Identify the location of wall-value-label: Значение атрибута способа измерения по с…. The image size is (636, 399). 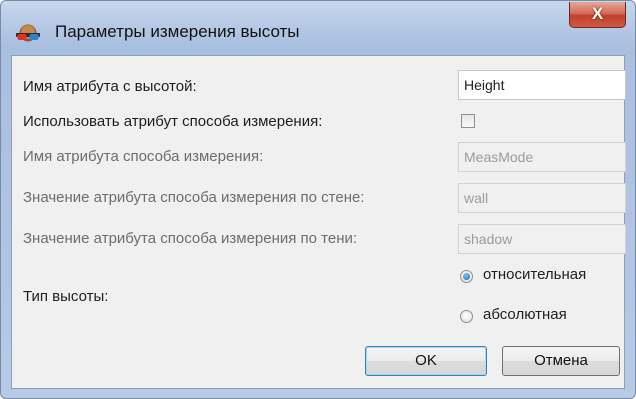
(194, 197).